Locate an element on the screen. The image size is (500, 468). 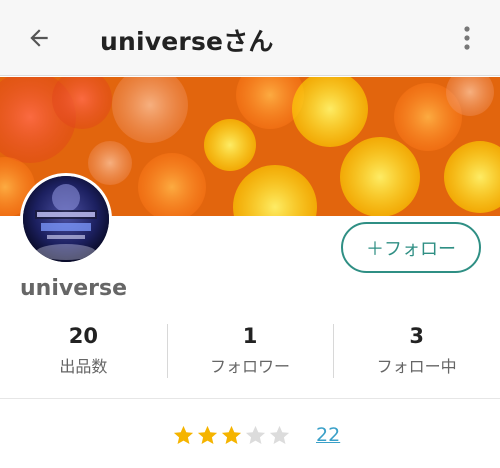
stat-following: 3 フォロー中 is located at coordinates (416, 351).